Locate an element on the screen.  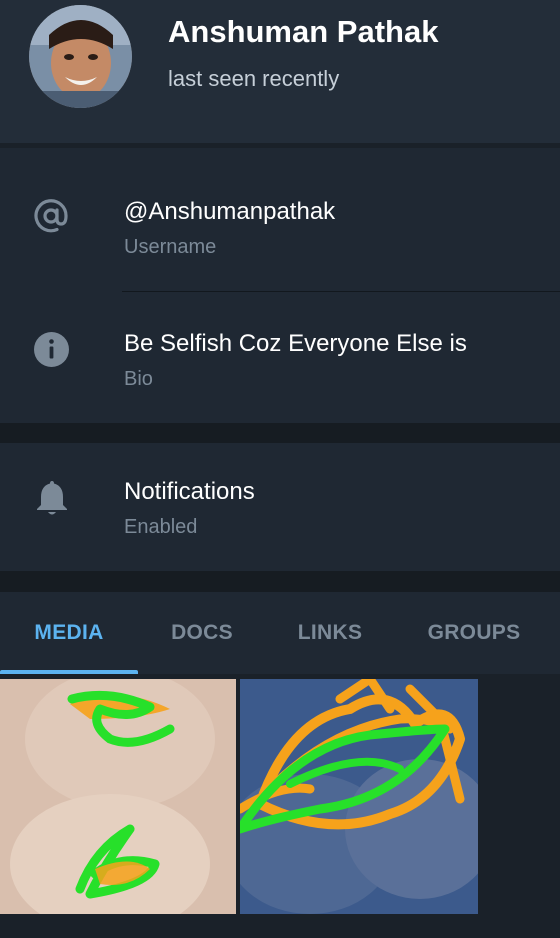
username-label: Username is located at coordinates (170, 247).